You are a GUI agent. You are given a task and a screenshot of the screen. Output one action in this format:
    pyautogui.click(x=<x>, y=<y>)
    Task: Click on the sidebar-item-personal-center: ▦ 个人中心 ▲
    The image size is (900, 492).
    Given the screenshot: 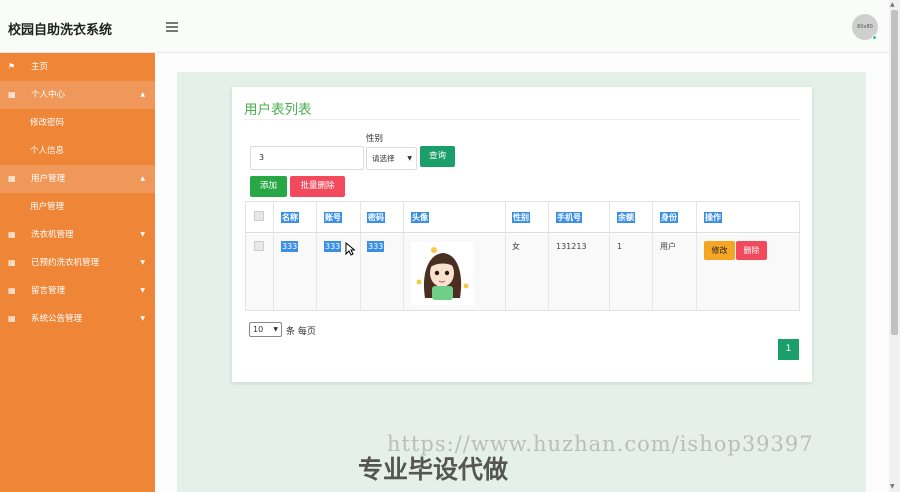 What is the action you would take?
    pyautogui.click(x=77, y=95)
    